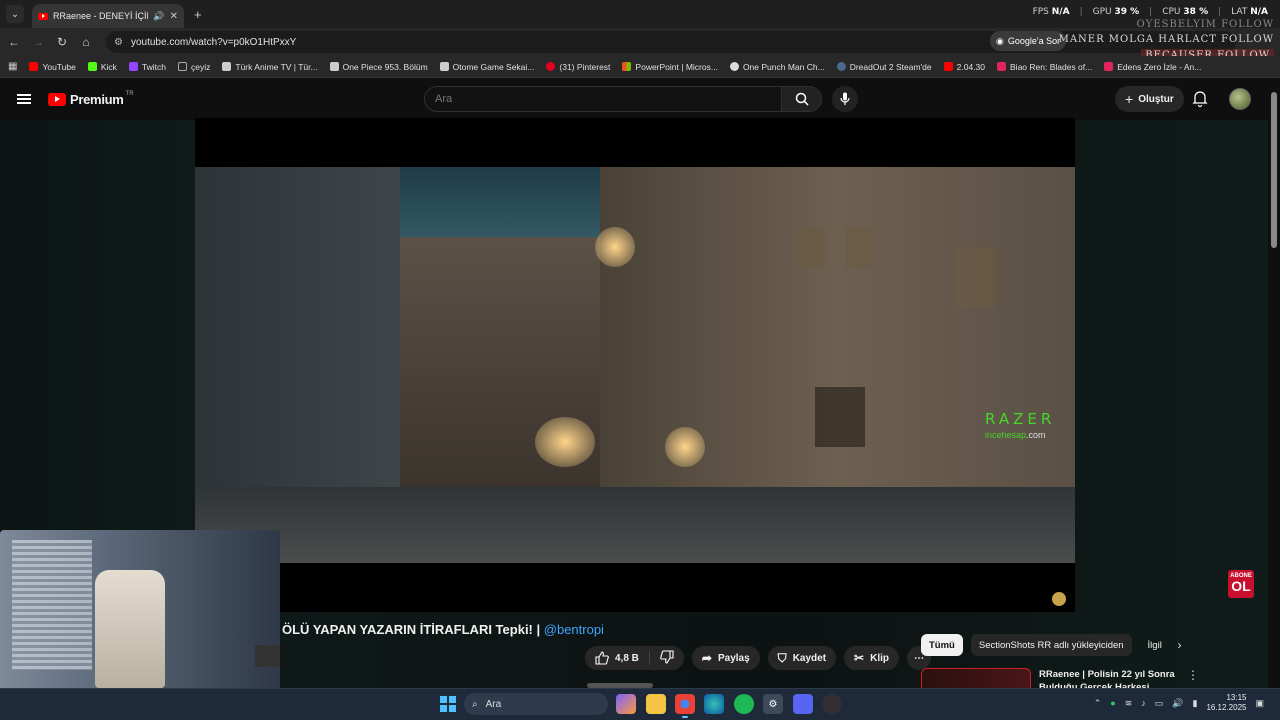  What do you see at coordinates (24, 99) in the screenshot?
I see `menu-icon` at bounding box center [24, 99].